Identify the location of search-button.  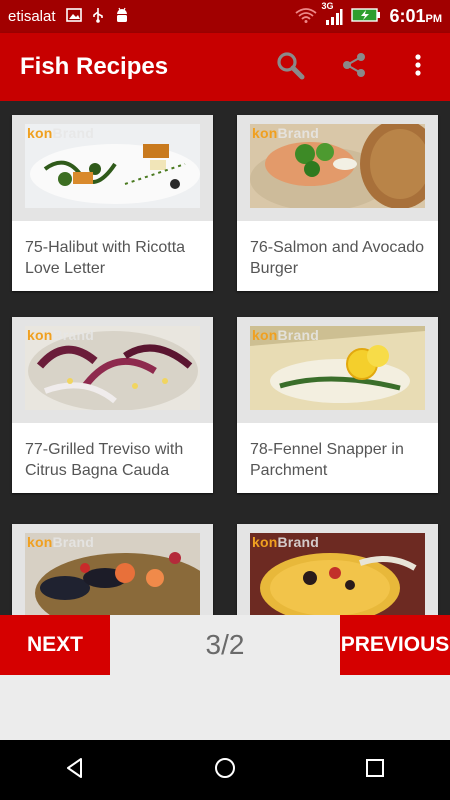
(290, 67).